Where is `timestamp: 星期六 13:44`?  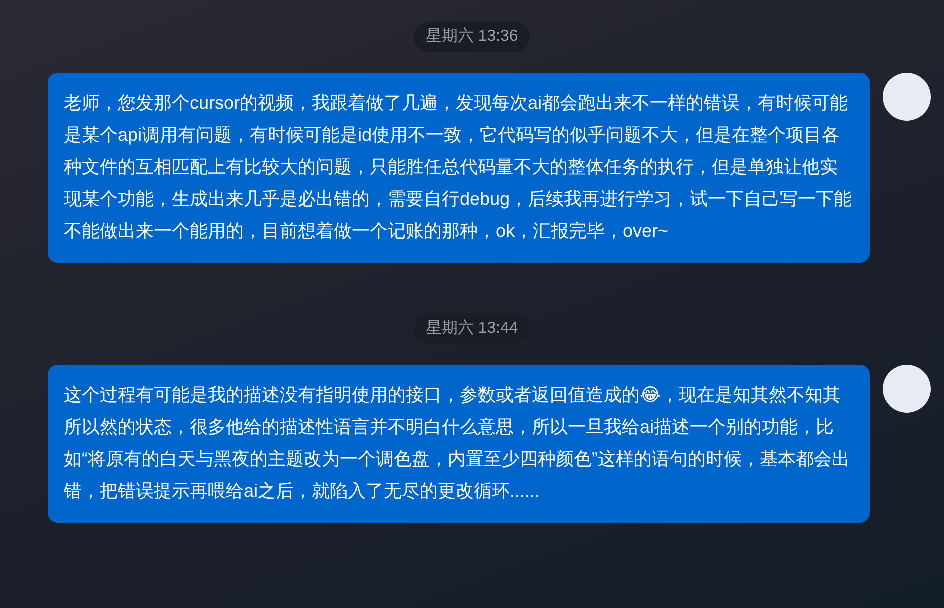 timestamp: 星期六 13:44 is located at coordinates (472, 329).